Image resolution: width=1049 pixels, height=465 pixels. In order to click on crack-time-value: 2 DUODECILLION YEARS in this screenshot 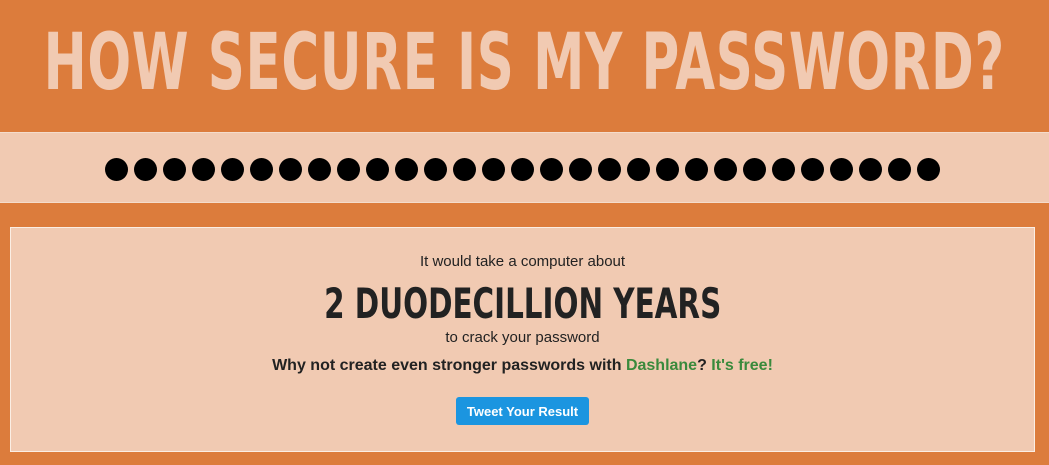, I will do `click(522, 303)`.